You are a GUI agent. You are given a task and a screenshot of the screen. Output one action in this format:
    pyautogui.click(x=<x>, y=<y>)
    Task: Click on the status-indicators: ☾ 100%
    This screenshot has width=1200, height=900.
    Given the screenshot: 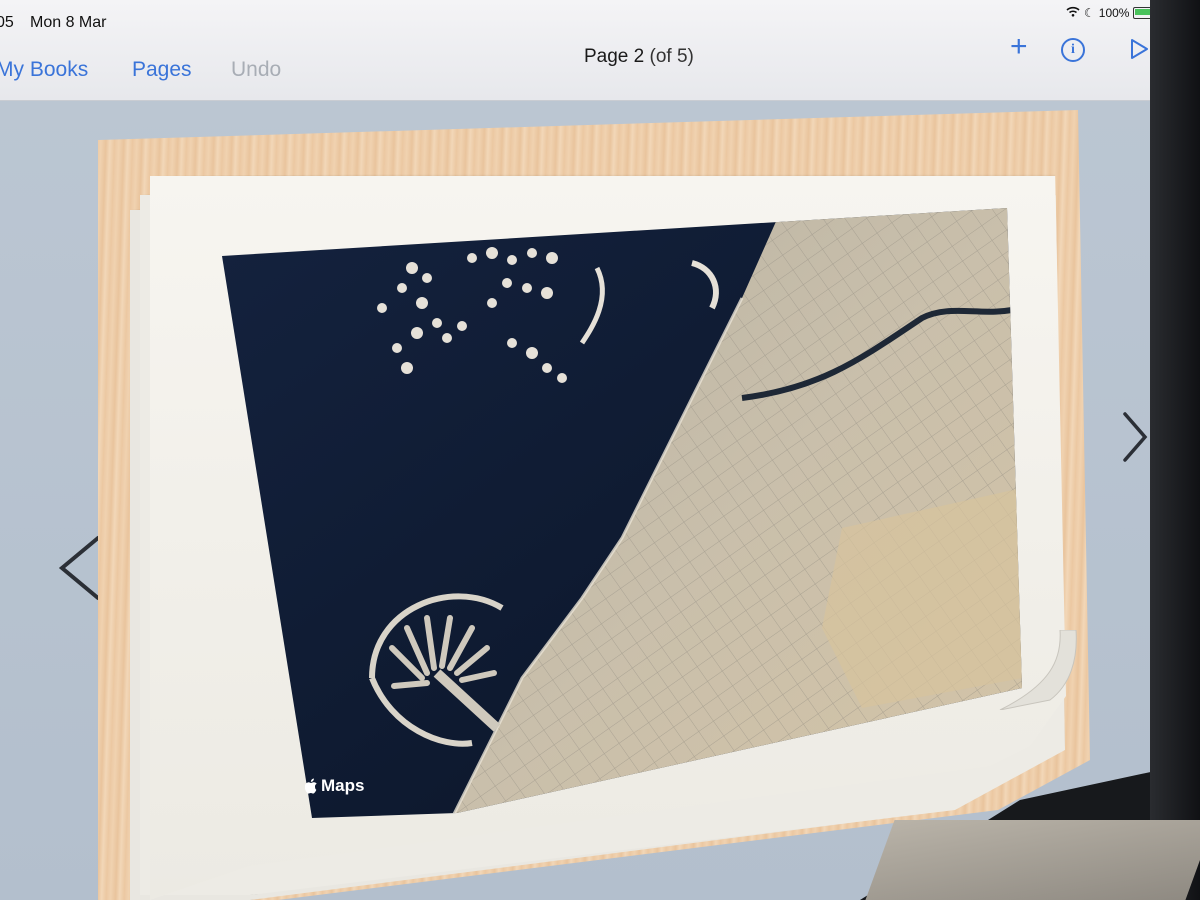 What is the action you would take?
    pyautogui.click(x=1111, y=13)
    